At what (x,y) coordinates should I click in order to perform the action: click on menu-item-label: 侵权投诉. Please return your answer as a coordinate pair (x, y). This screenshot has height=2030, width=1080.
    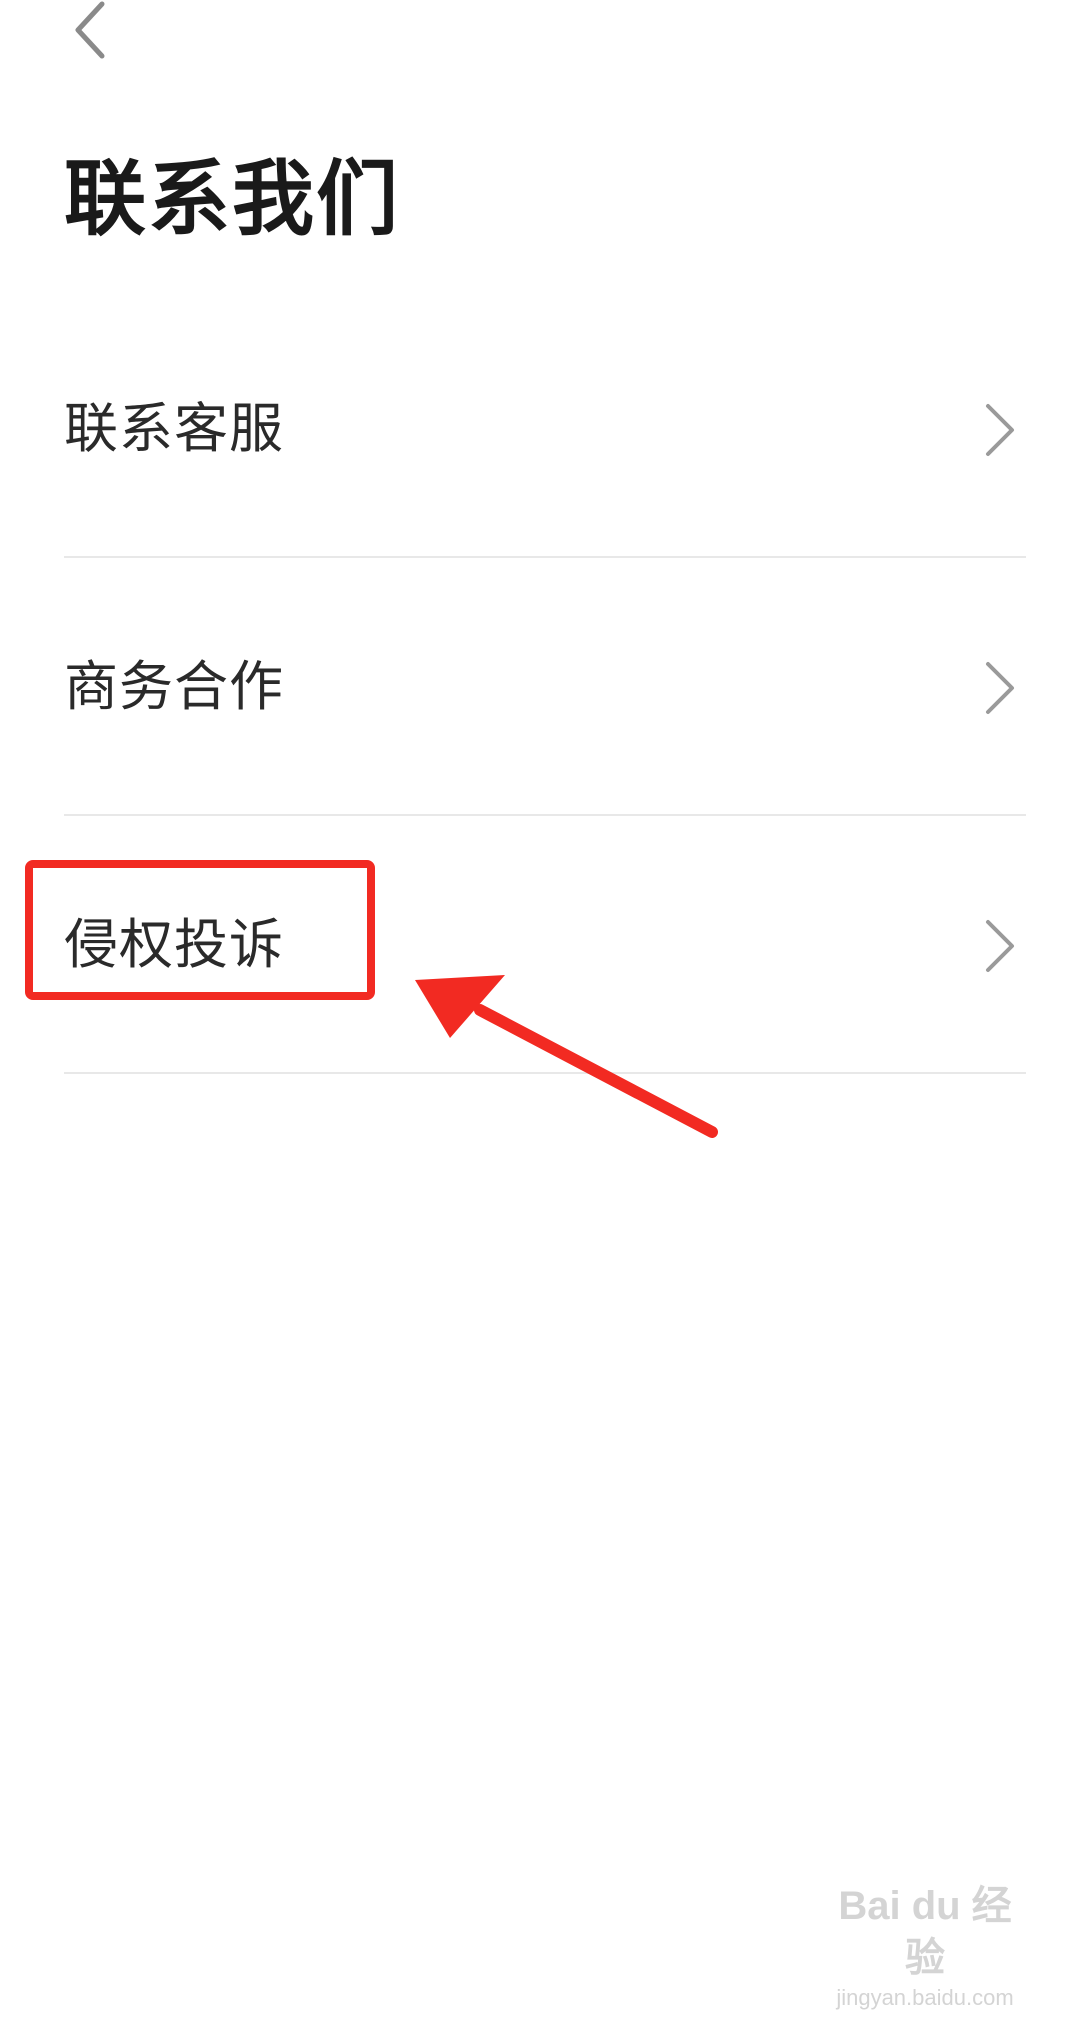
    Looking at the image, I should click on (174, 944).